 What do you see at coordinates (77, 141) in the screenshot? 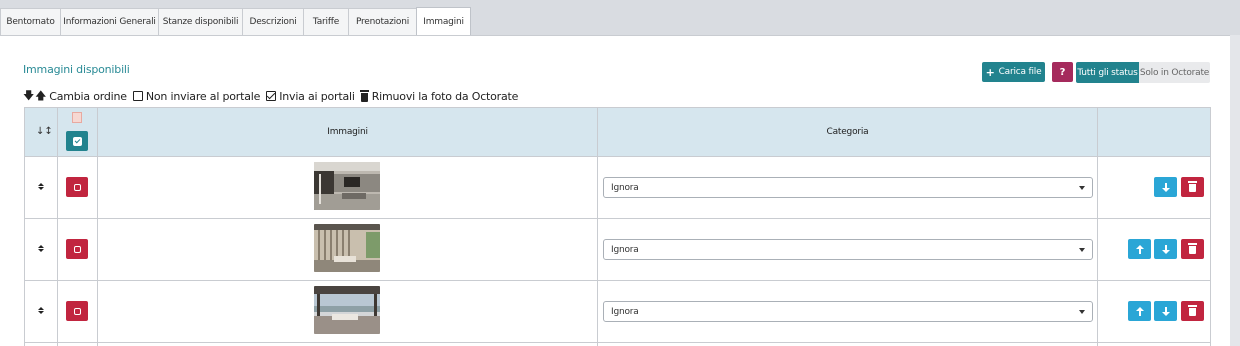
I see `select-all-checkbox` at bounding box center [77, 141].